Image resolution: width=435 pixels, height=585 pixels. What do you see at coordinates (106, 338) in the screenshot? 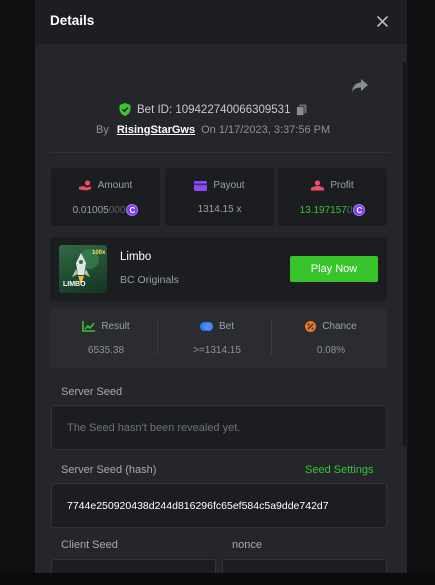
I see `result-column: Result 6535.38` at bounding box center [106, 338].